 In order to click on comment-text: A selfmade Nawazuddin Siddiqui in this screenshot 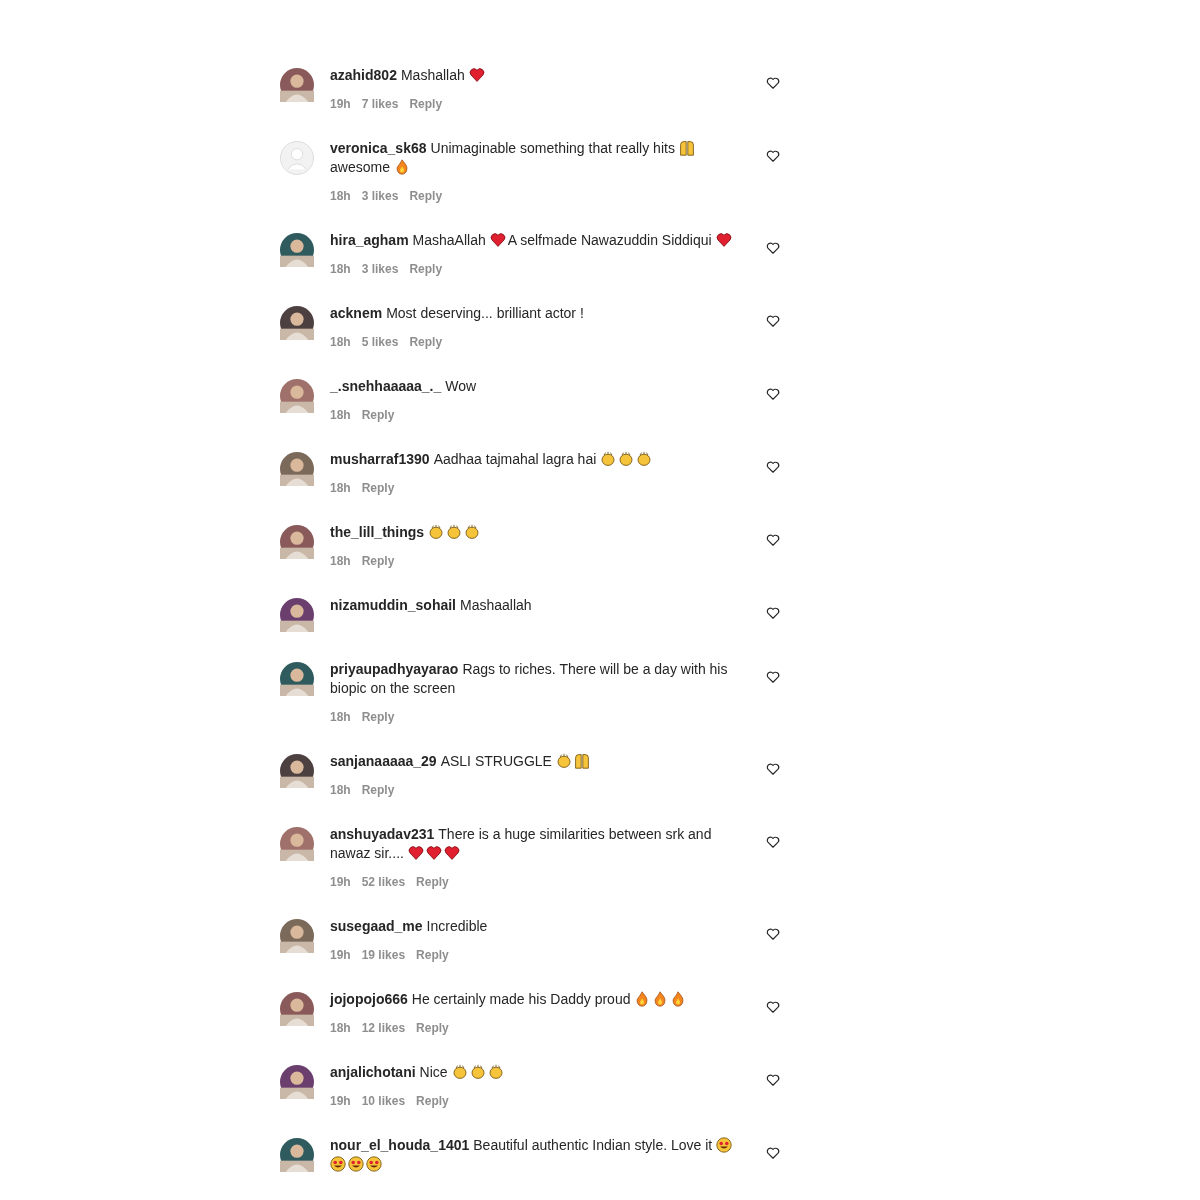, I will do `click(609, 240)`.